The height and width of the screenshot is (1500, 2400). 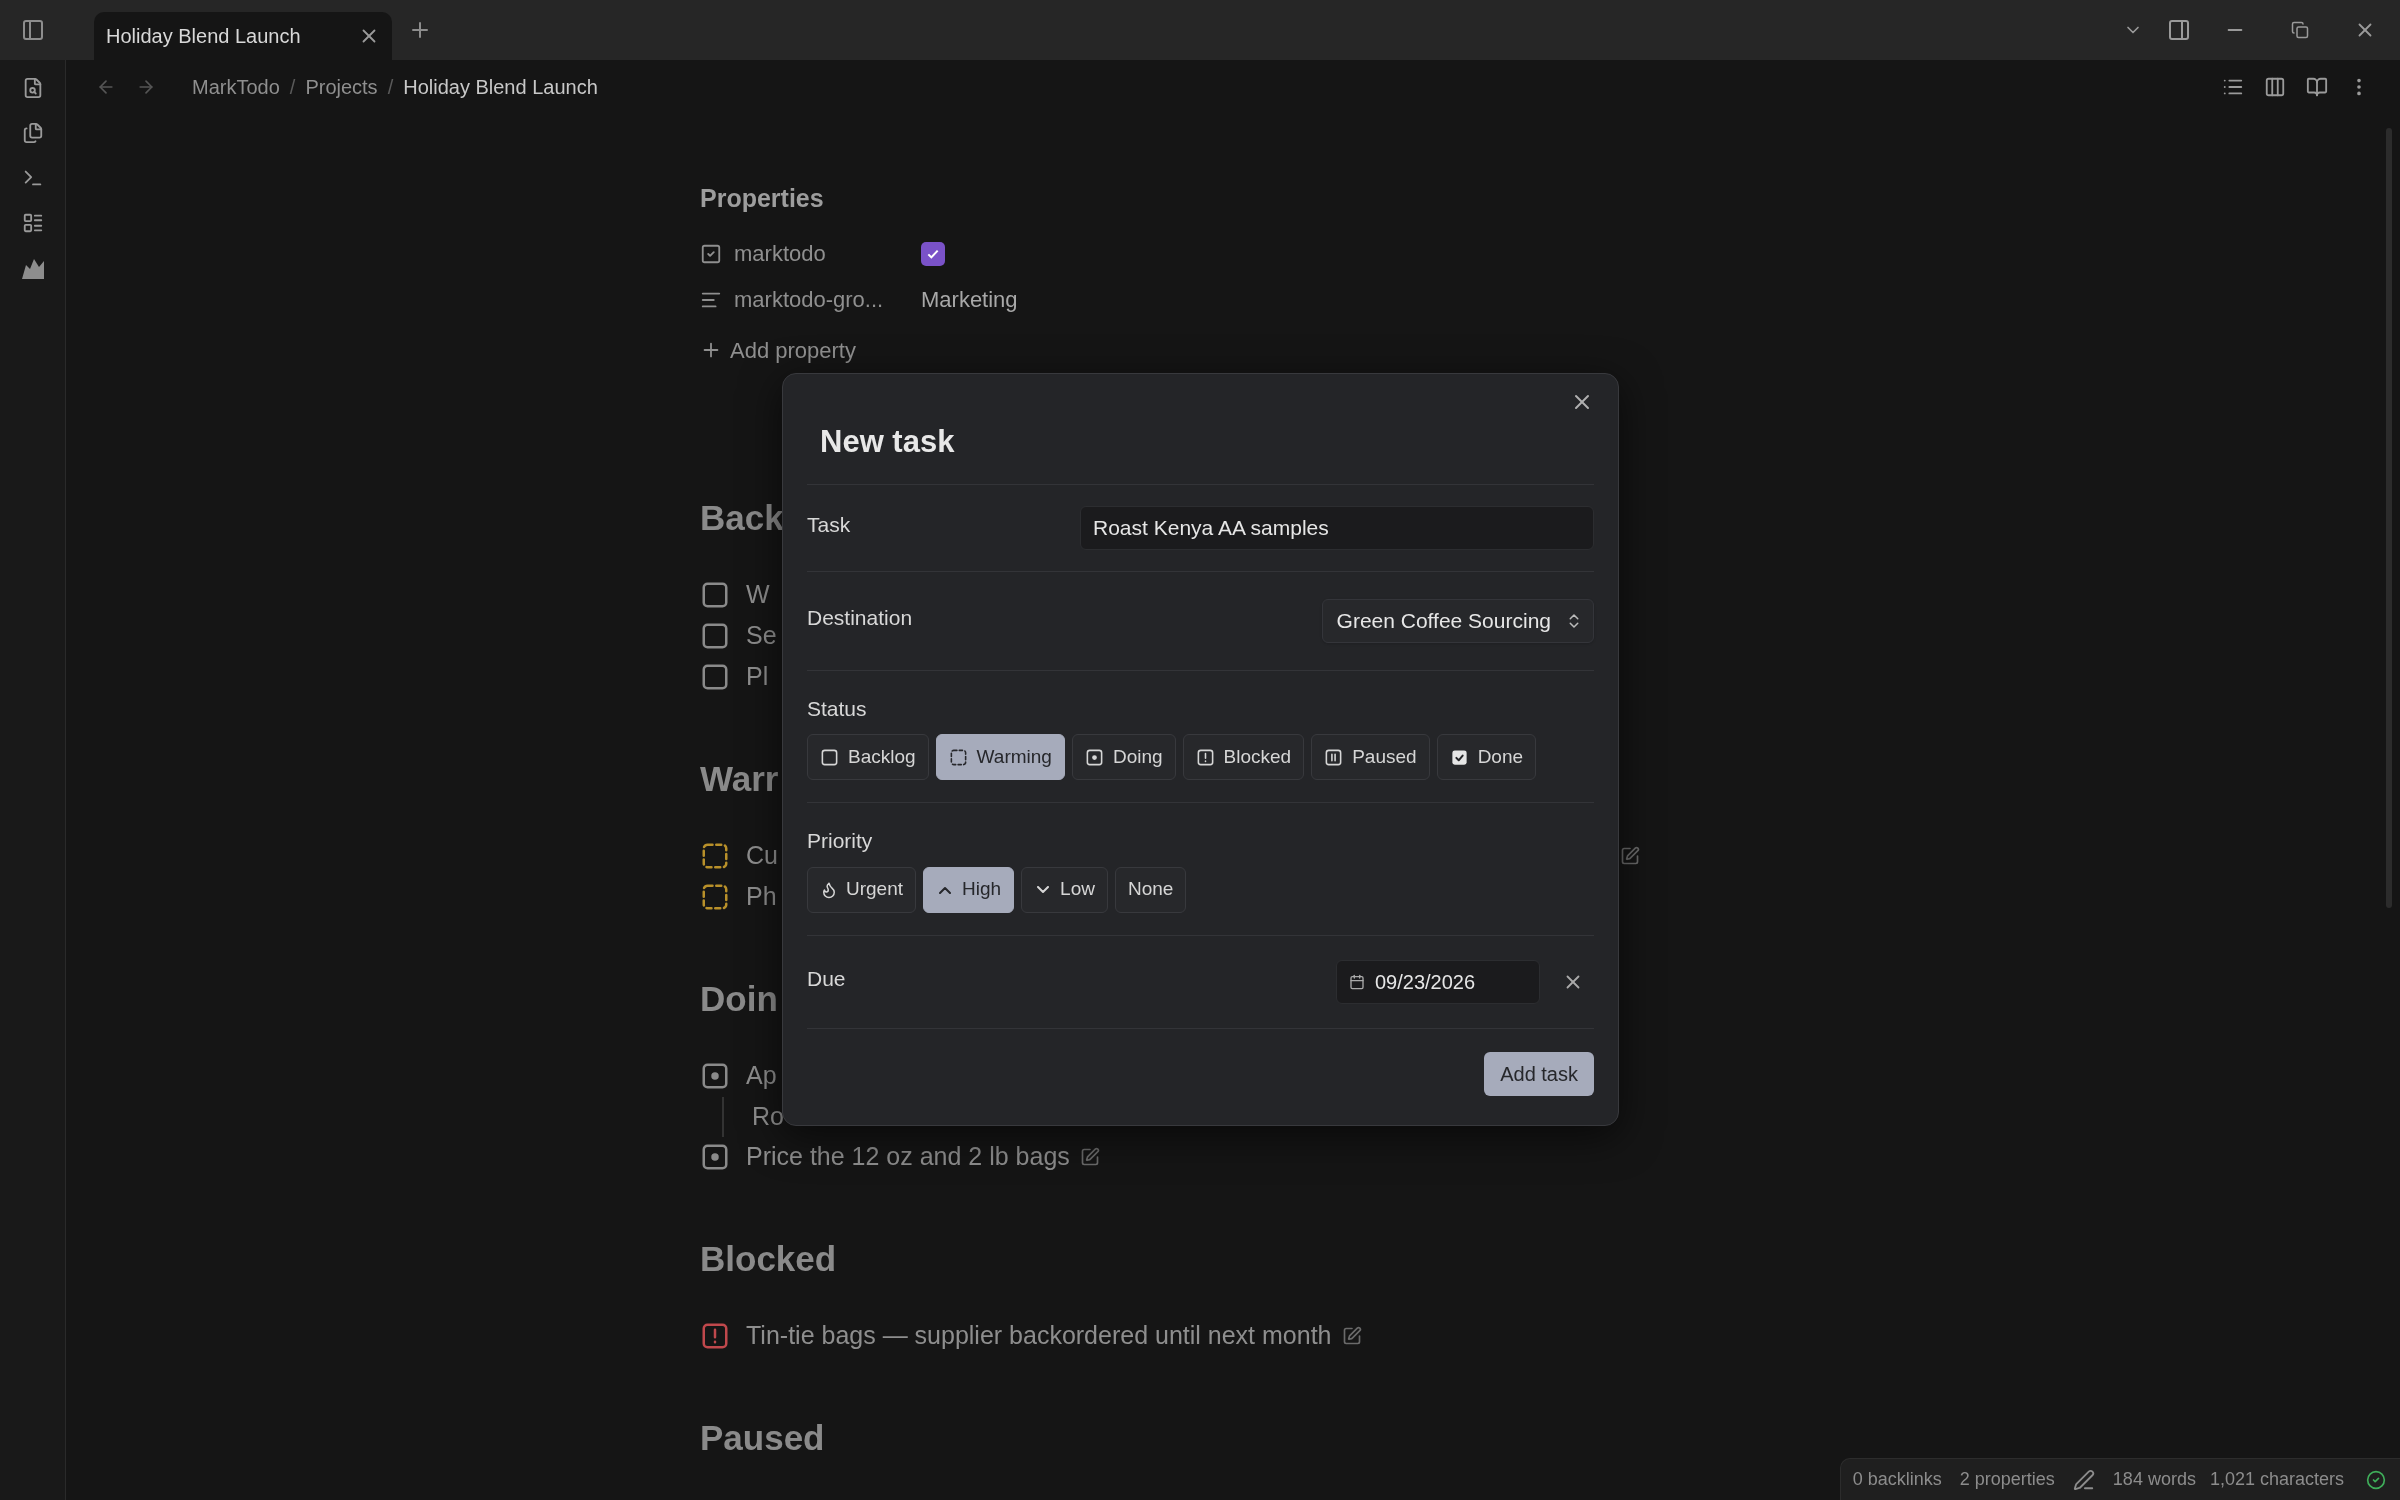 I want to click on task-text: Tin-tie bags — supplier backordered until next month, so click(x=1039, y=1336).